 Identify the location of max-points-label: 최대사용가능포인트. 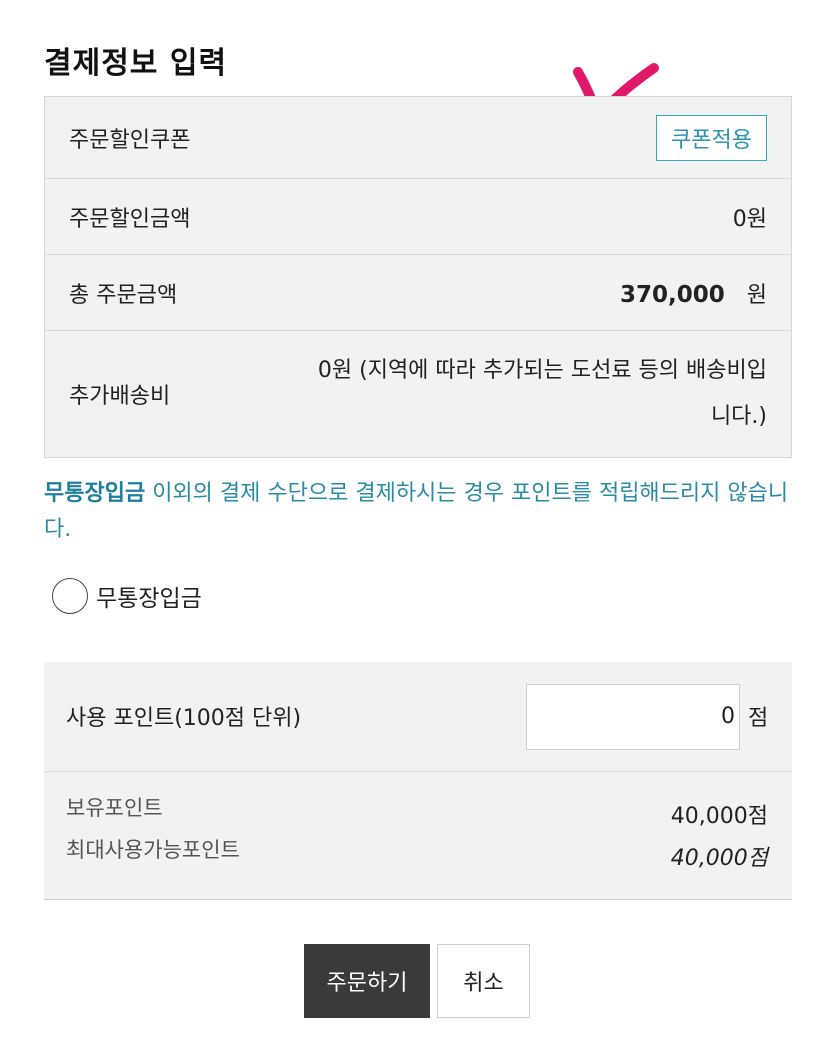
(153, 850).